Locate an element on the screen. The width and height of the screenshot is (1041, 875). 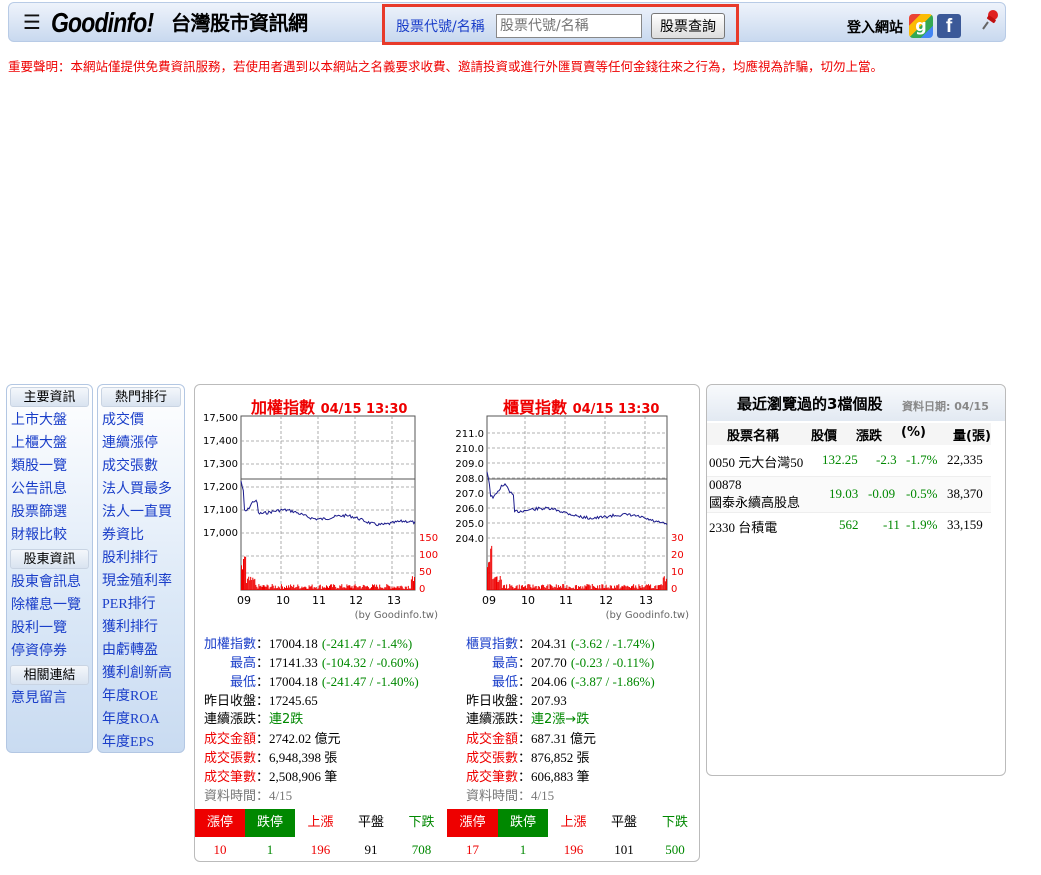
menu-item-stock-screener: 股票篩選 is located at coordinates (49, 512).